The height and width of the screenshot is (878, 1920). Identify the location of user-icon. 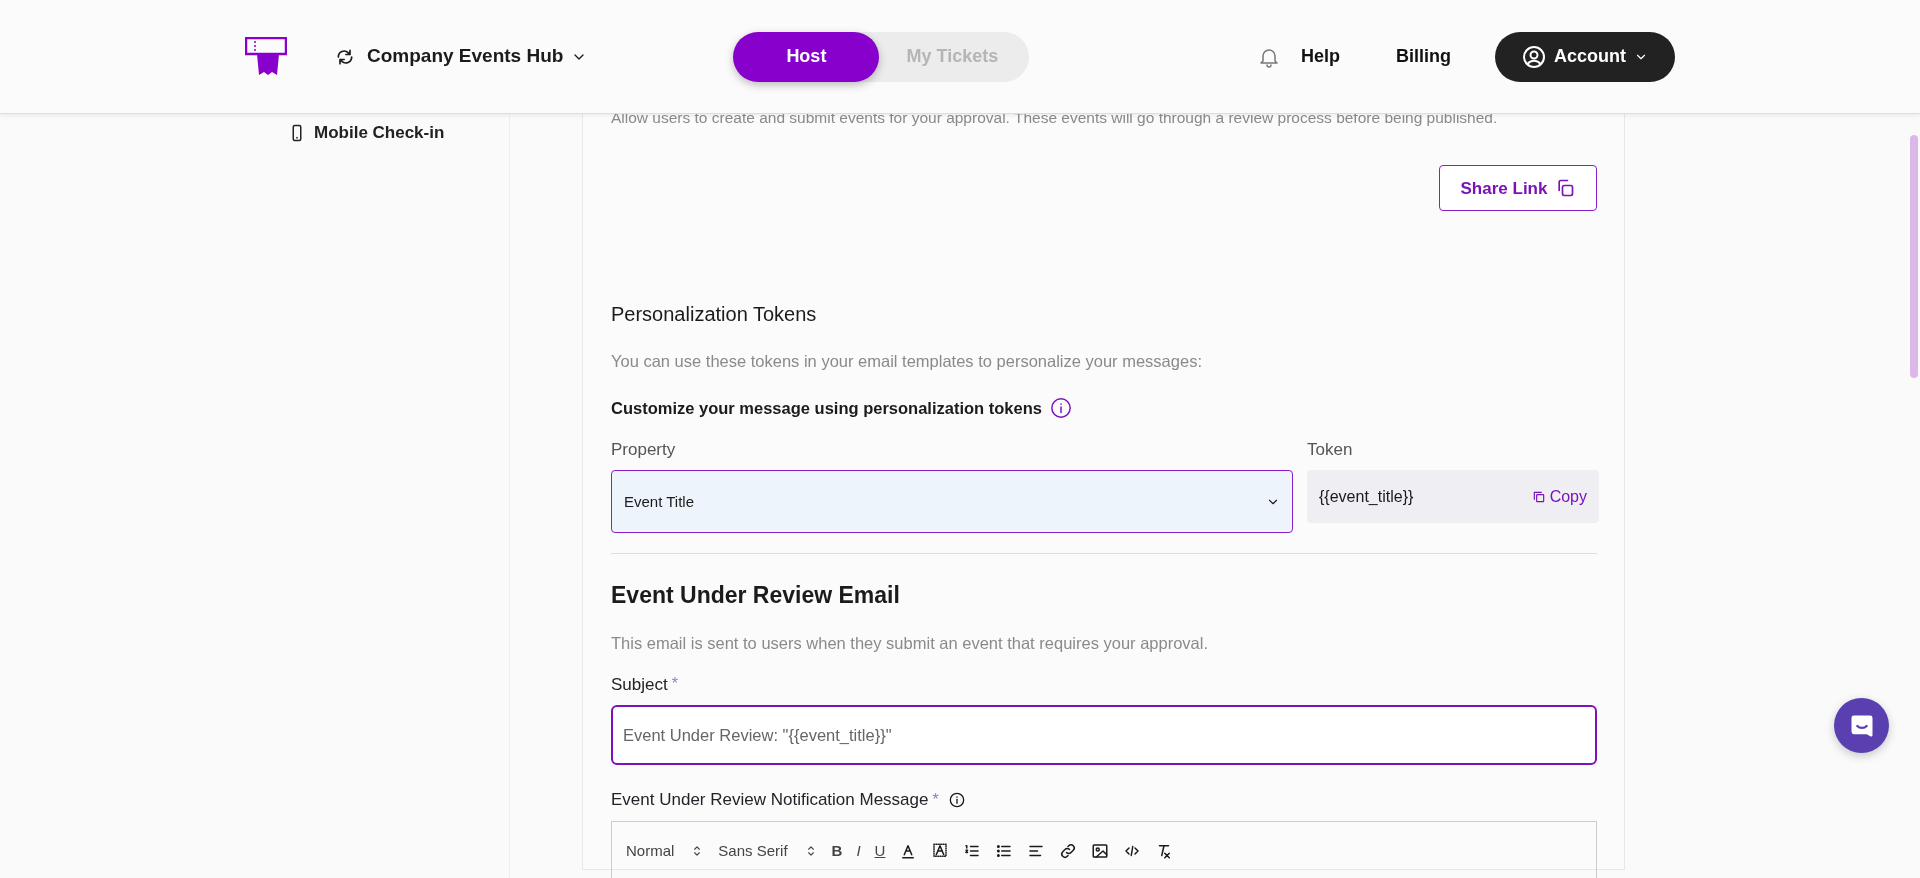
(1534, 56).